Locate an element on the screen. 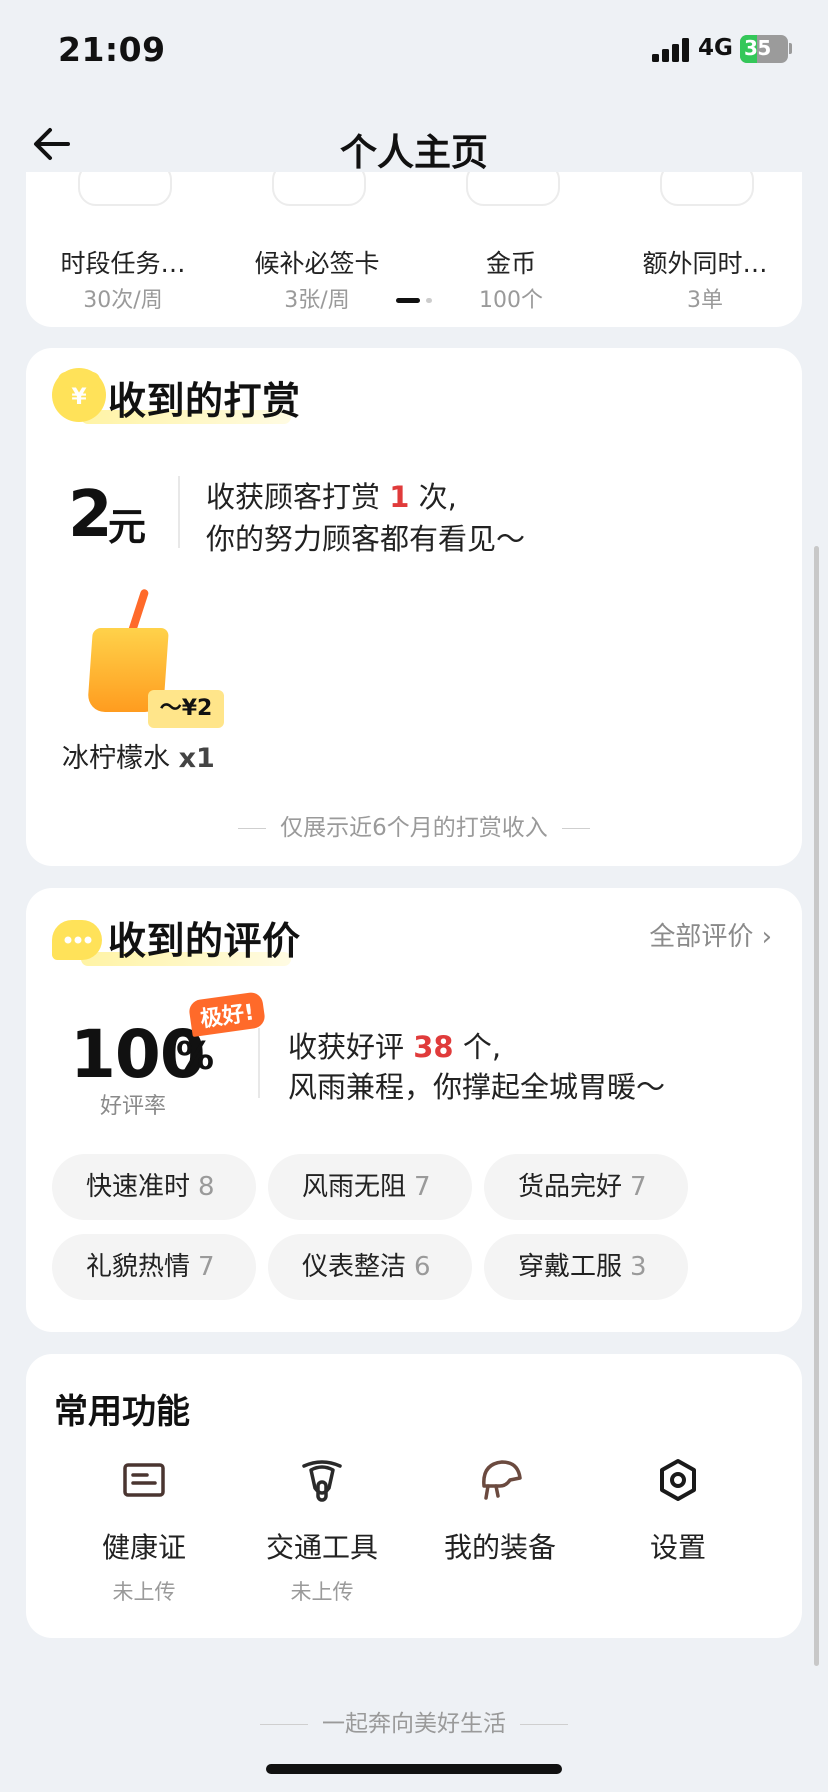  reviews-title: 收到的评价 is located at coordinates (204, 941).